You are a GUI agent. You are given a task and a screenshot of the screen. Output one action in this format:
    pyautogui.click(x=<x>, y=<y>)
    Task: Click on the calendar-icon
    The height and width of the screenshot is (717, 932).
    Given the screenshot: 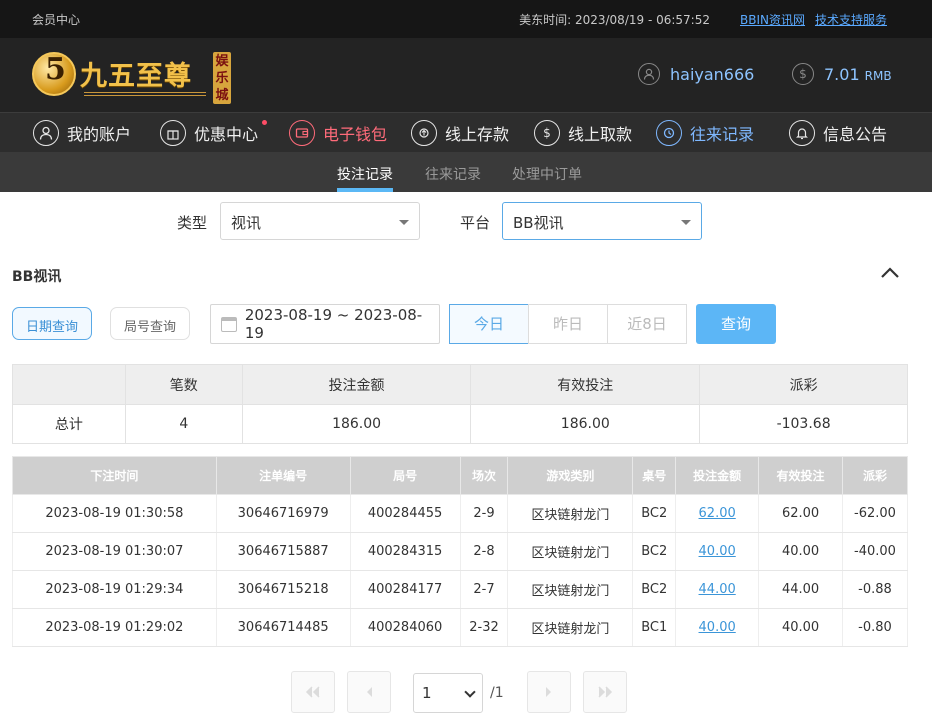 What is the action you would take?
    pyautogui.click(x=229, y=324)
    